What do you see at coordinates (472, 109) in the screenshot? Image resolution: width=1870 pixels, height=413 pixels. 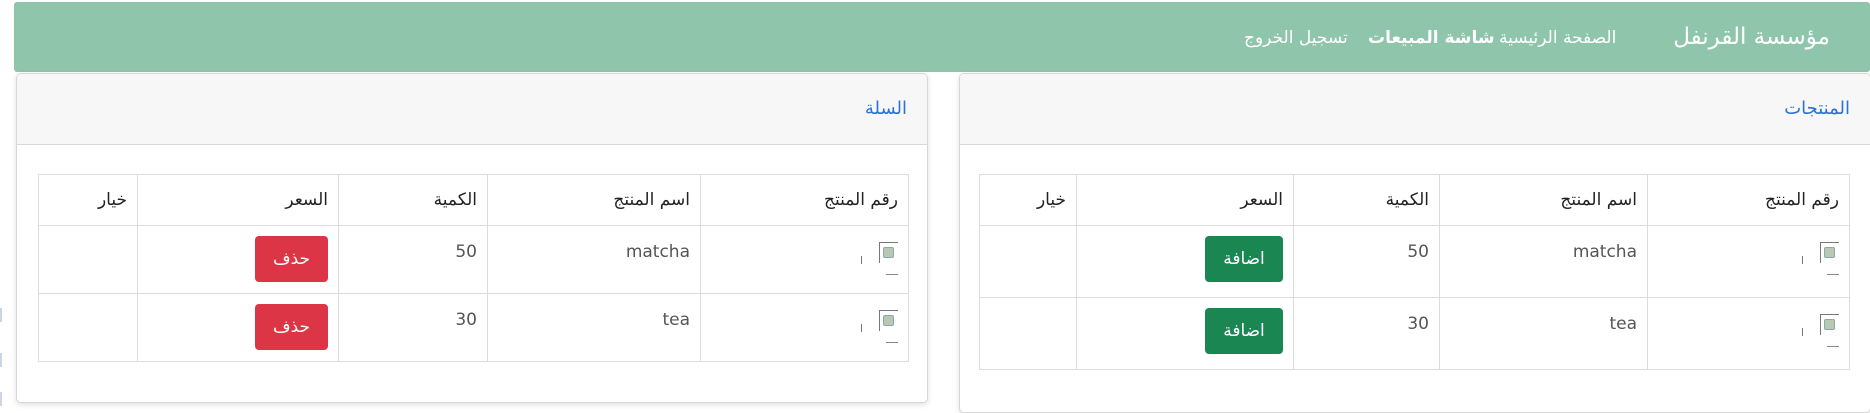 I see `cart-card-header: السلة` at bounding box center [472, 109].